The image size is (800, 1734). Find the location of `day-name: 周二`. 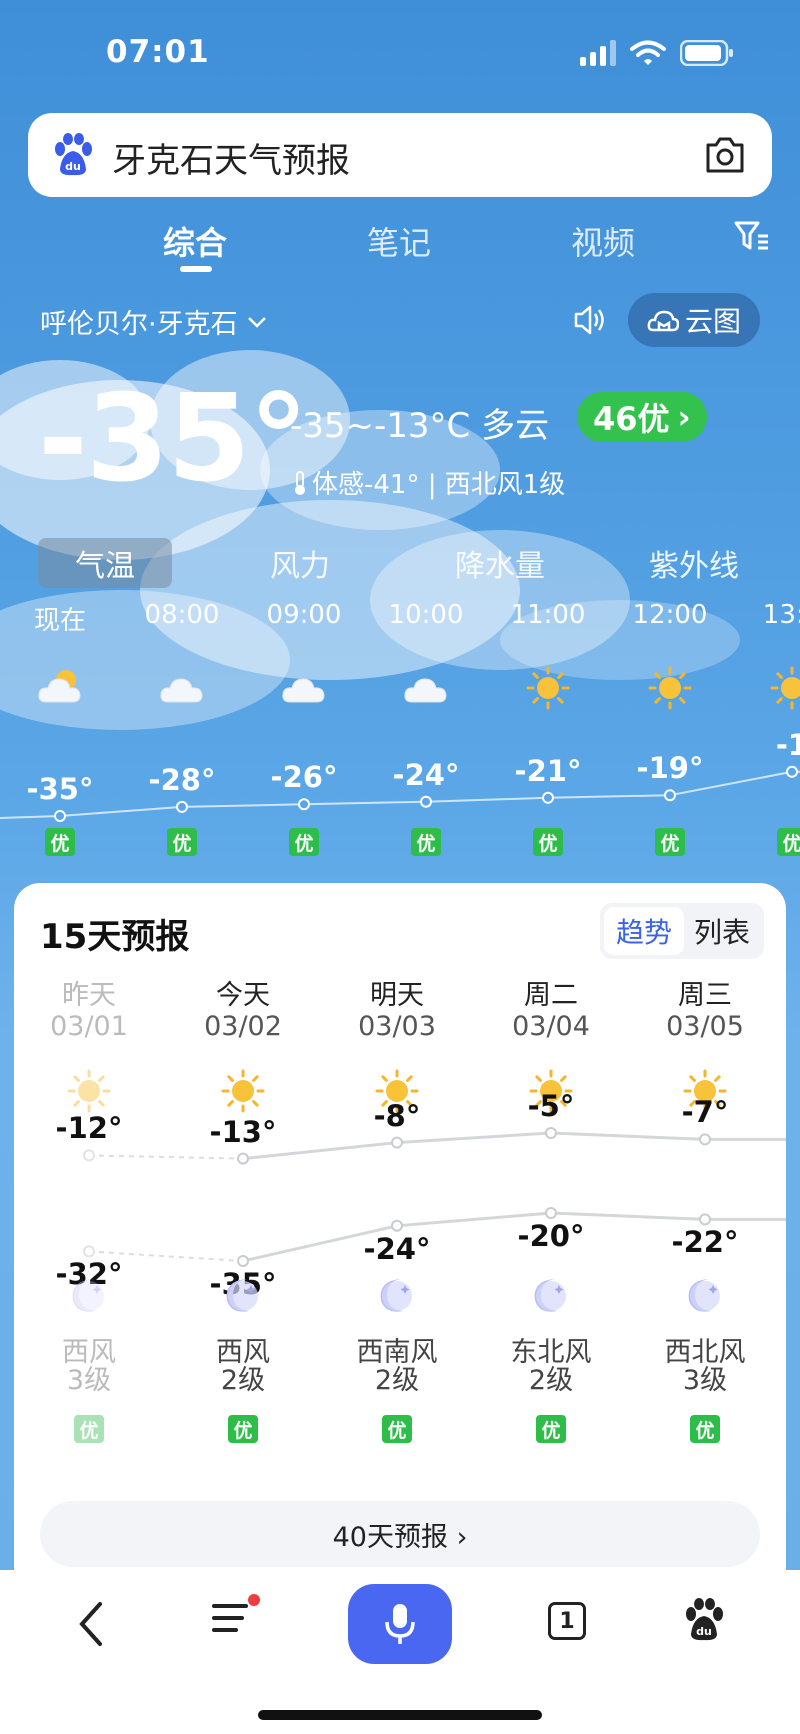

day-name: 周二 is located at coordinates (551, 995).